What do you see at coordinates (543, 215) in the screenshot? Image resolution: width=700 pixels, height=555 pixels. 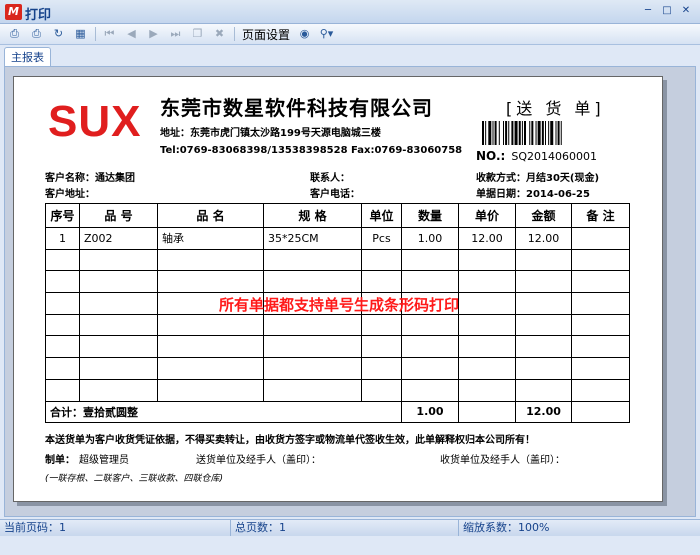 I see `column-header: 金额` at bounding box center [543, 215].